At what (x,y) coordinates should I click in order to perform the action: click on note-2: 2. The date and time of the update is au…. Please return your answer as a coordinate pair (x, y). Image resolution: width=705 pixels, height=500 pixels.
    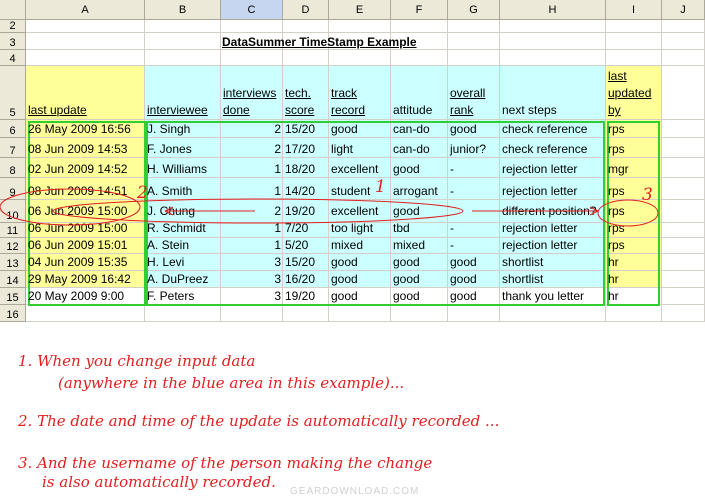
    Looking at the image, I should click on (259, 421).